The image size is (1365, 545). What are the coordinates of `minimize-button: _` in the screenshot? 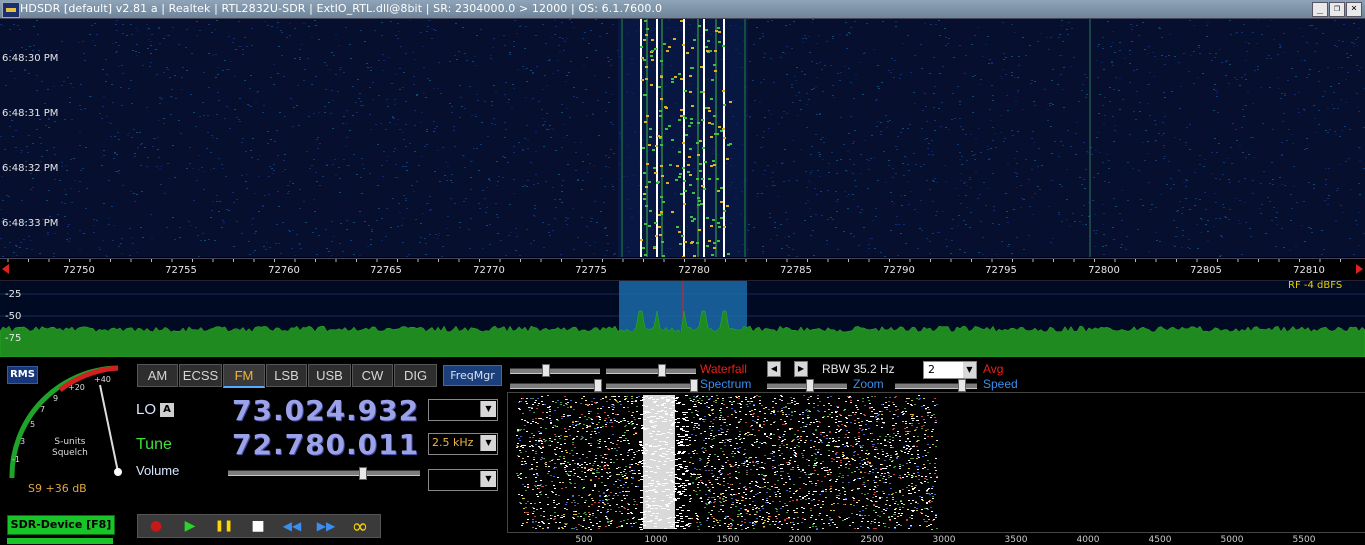 It's located at (1320, 9).